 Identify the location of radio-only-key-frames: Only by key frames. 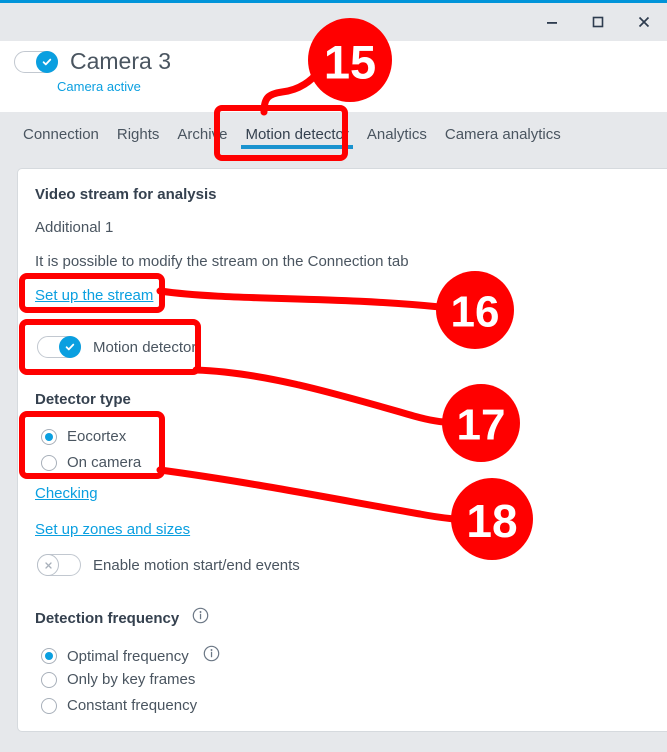
(118, 679).